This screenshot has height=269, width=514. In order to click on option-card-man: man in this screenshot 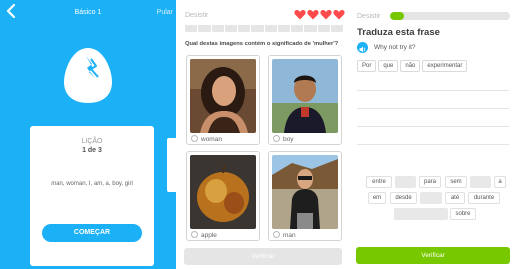, I will do `click(305, 196)`.